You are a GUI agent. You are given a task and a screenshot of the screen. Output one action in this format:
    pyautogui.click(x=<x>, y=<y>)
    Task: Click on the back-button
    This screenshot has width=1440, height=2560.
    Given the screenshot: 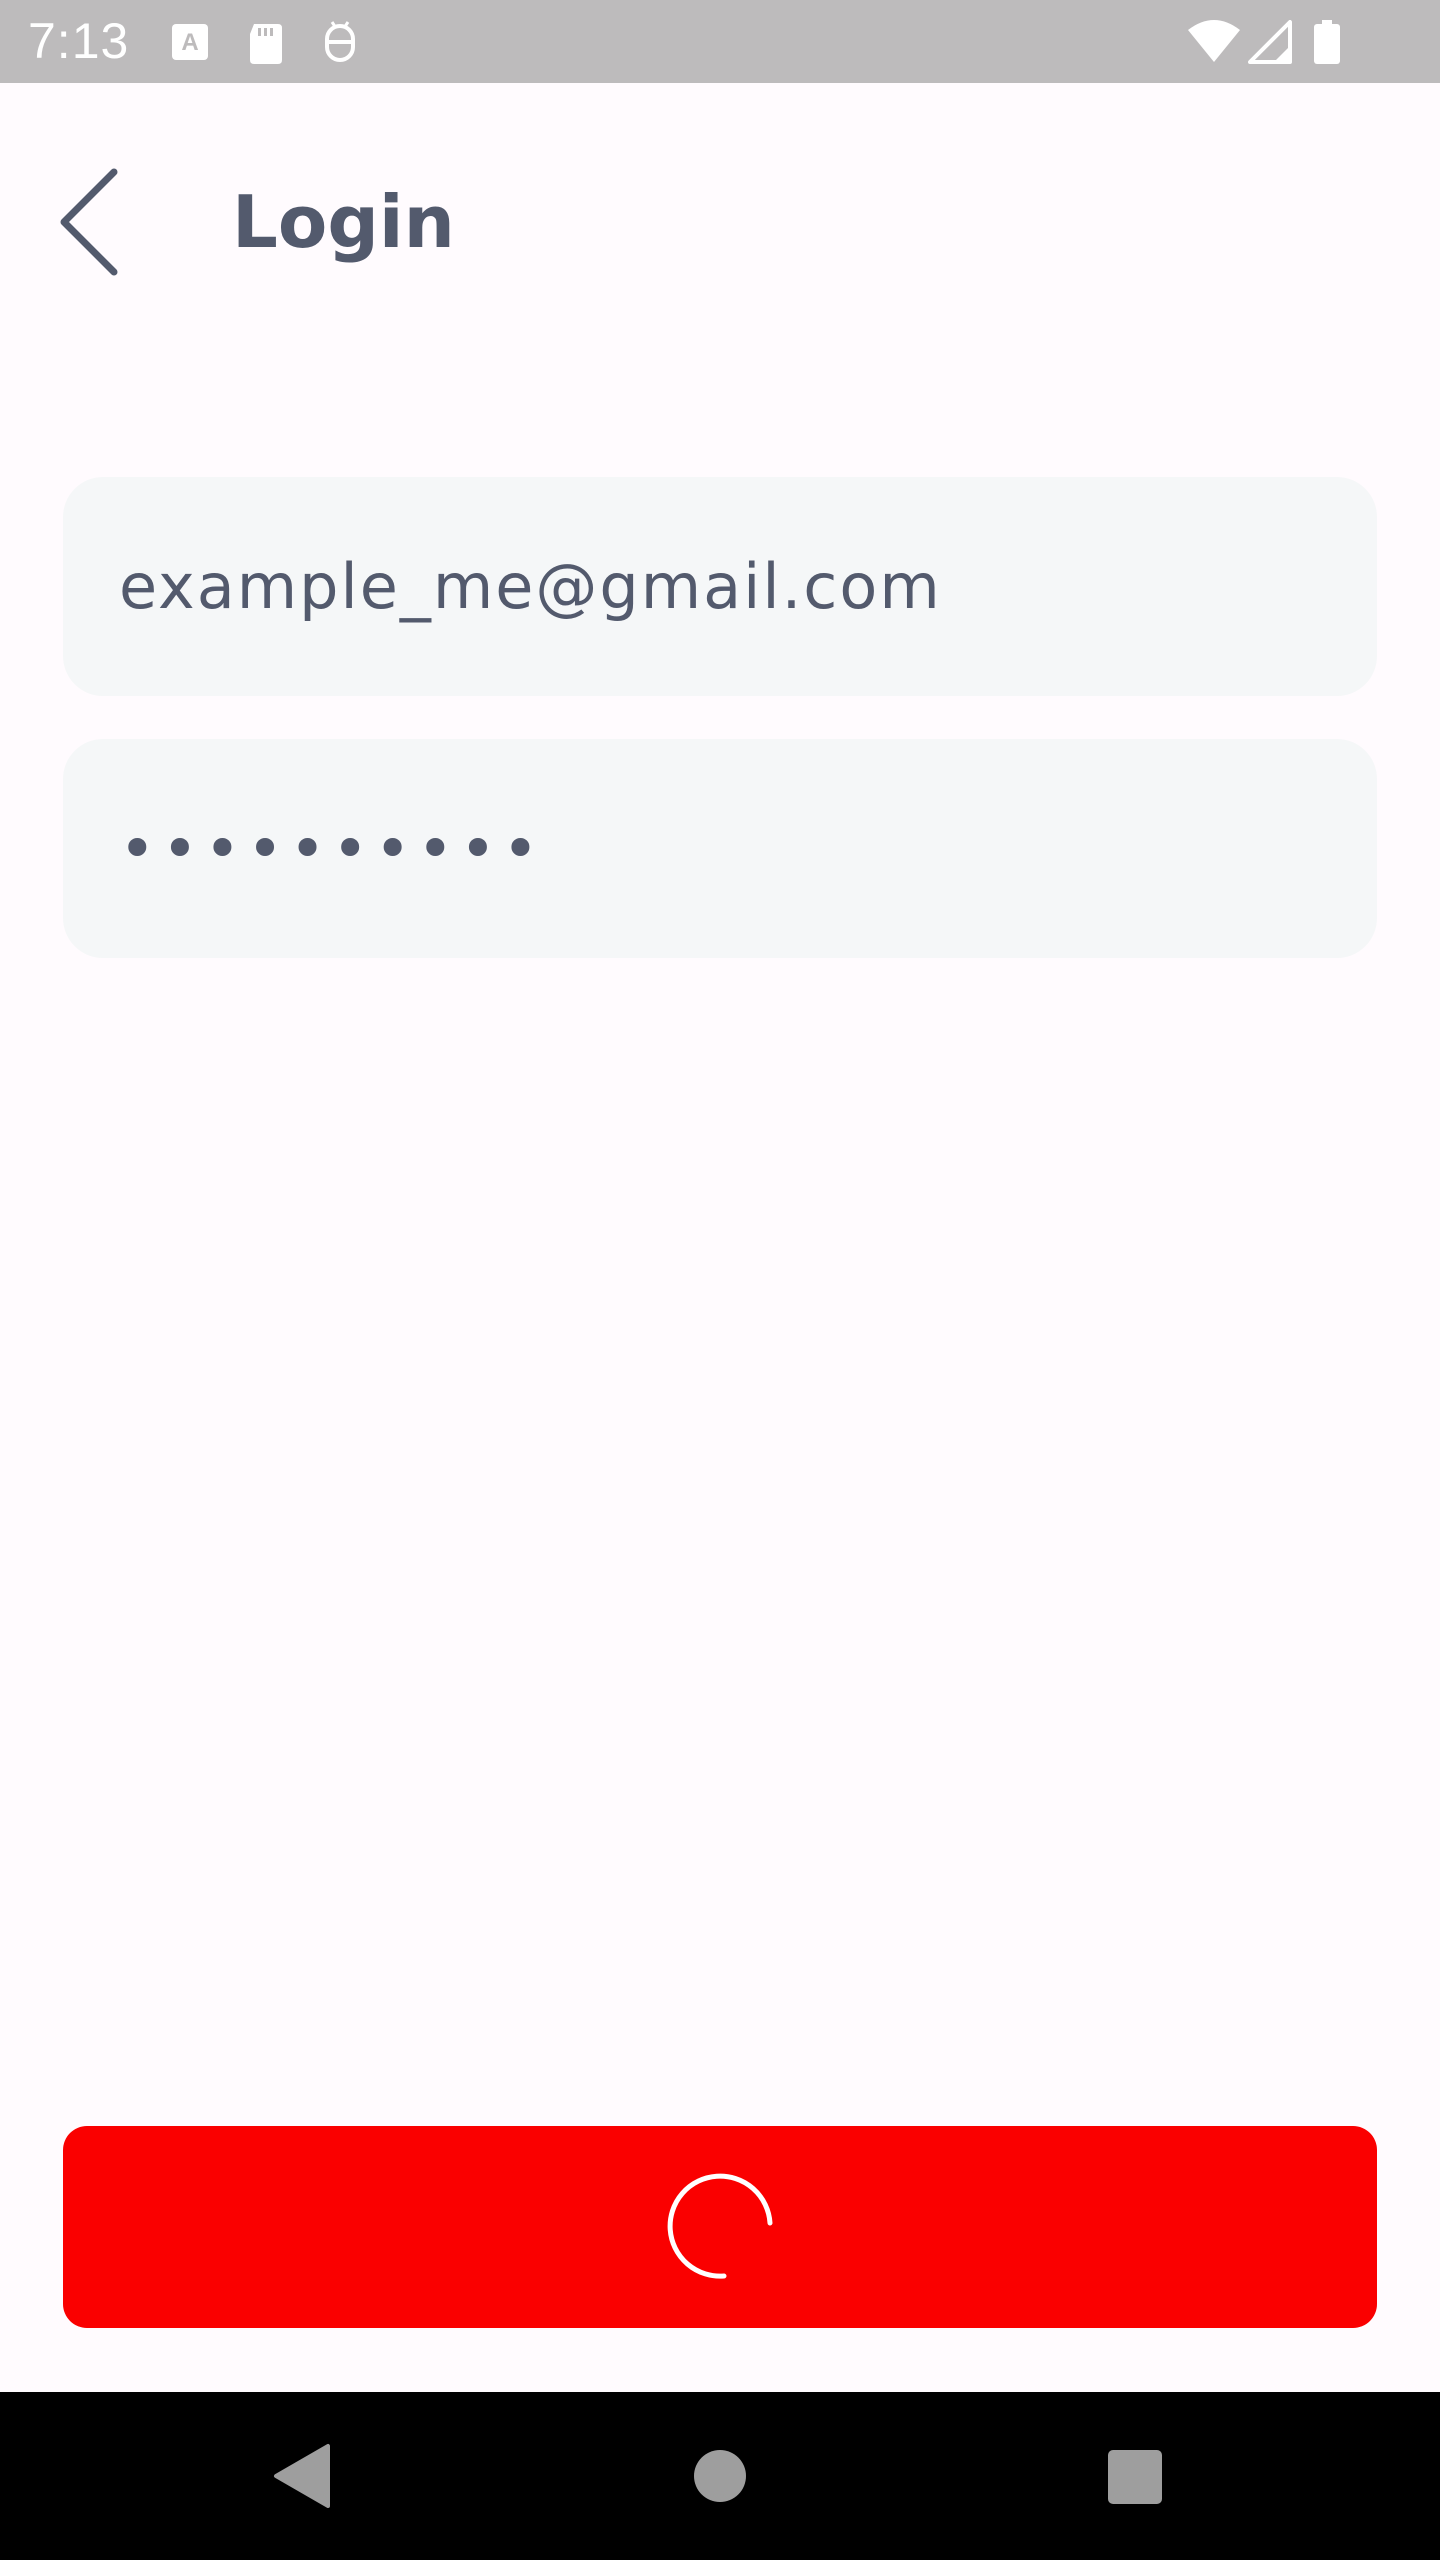 What is the action you would take?
    pyautogui.click(x=90, y=220)
    